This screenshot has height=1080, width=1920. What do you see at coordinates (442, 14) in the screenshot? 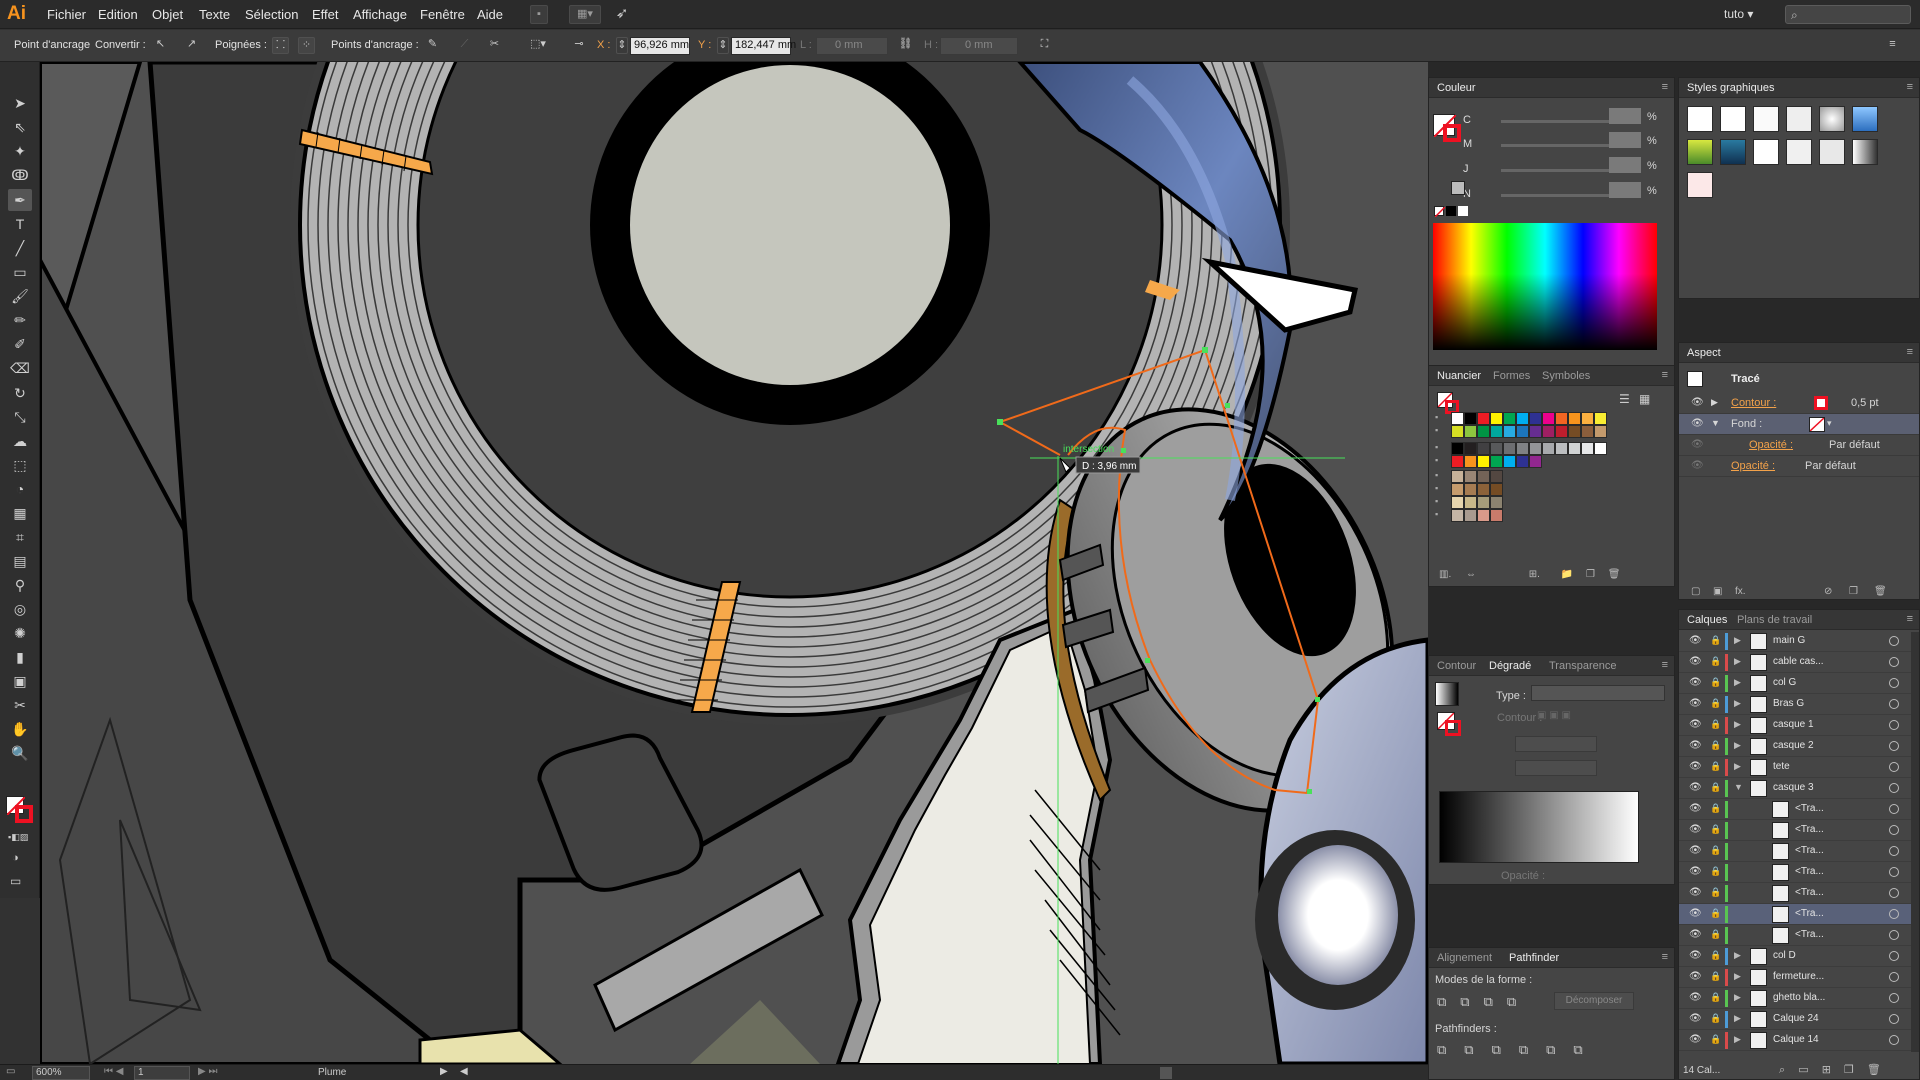
I see `menu-fenetre: Fenêtre` at bounding box center [442, 14].